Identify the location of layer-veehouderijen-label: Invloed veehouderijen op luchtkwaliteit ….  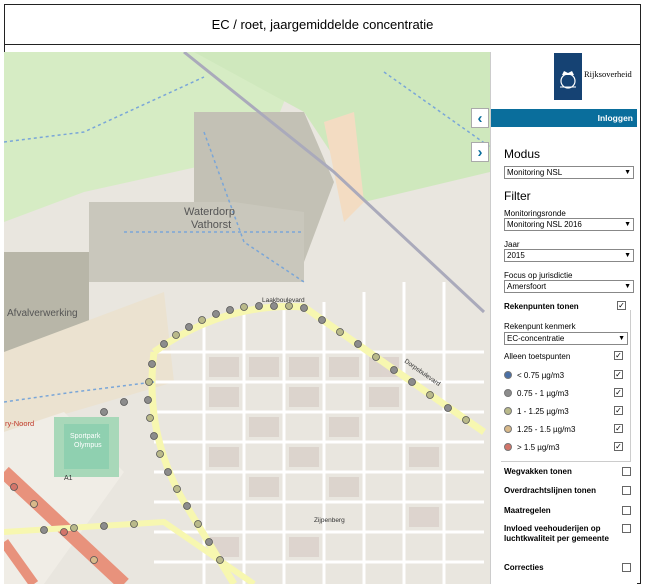
(556, 533).